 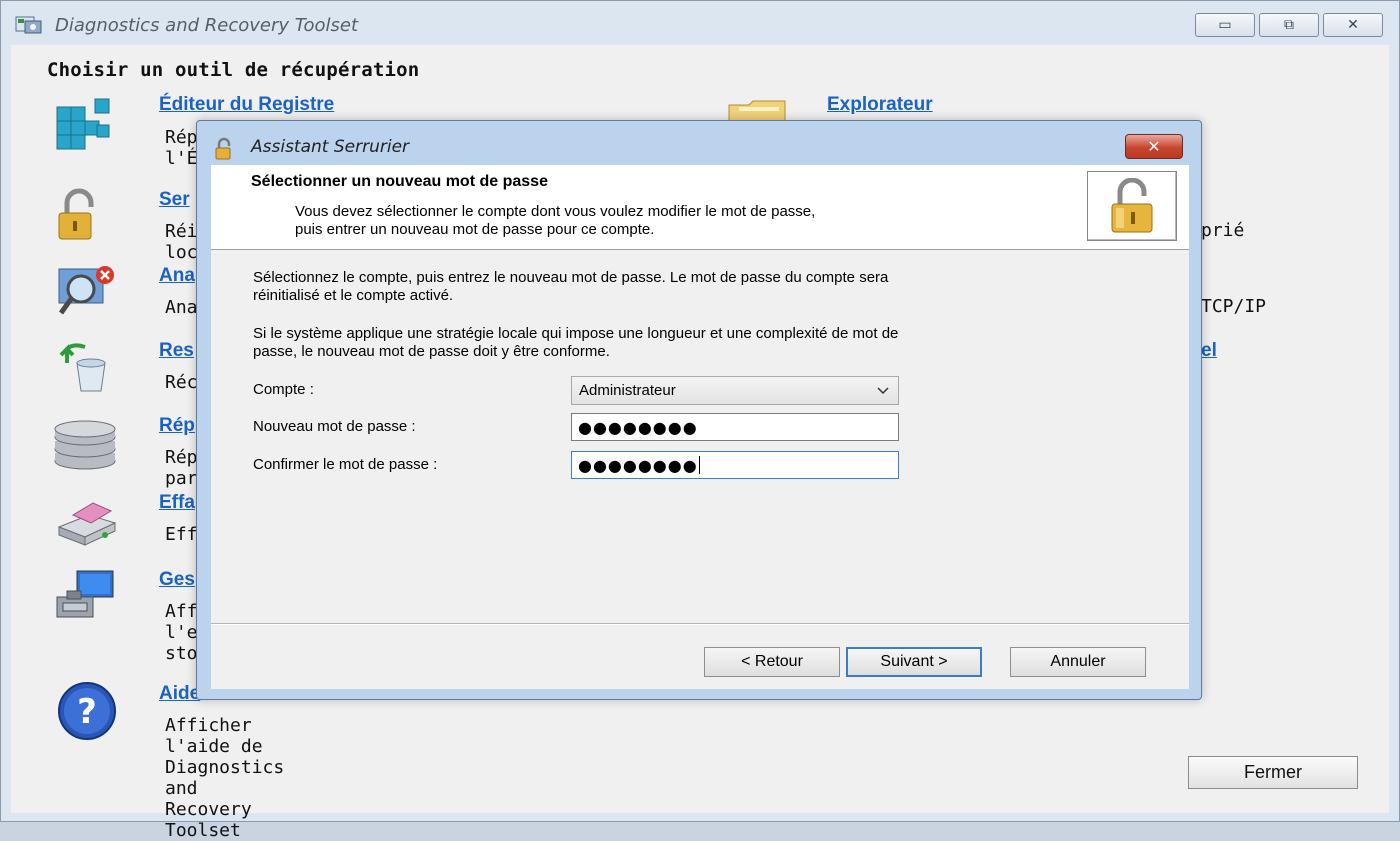 I want to click on intro-line2: réinitialisé et le compte activé., so click(x=353, y=295).